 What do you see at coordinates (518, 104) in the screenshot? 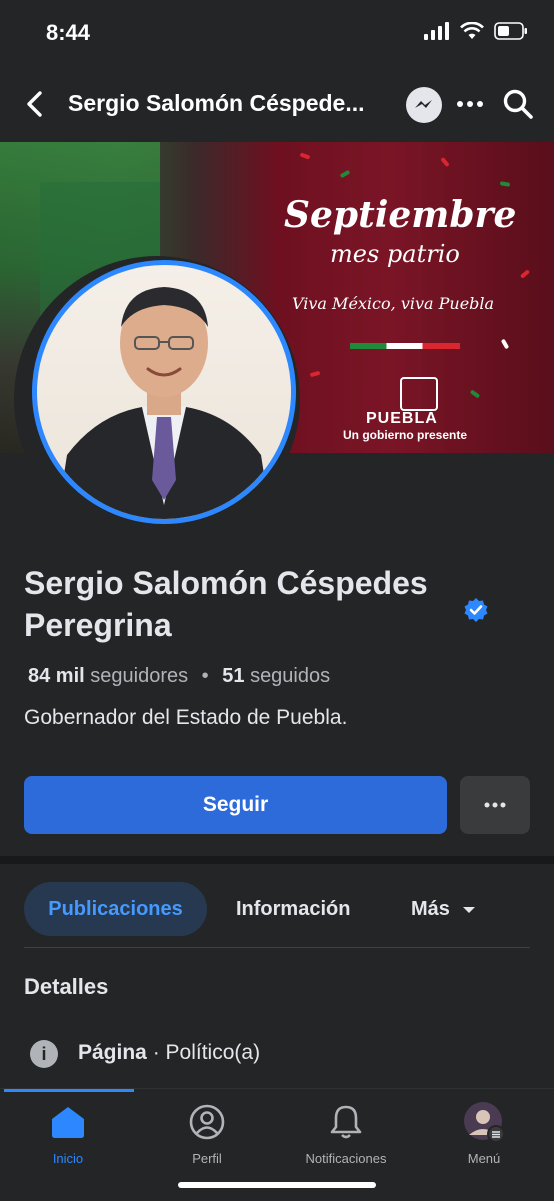
I see `search-icon` at bounding box center [518, 104].